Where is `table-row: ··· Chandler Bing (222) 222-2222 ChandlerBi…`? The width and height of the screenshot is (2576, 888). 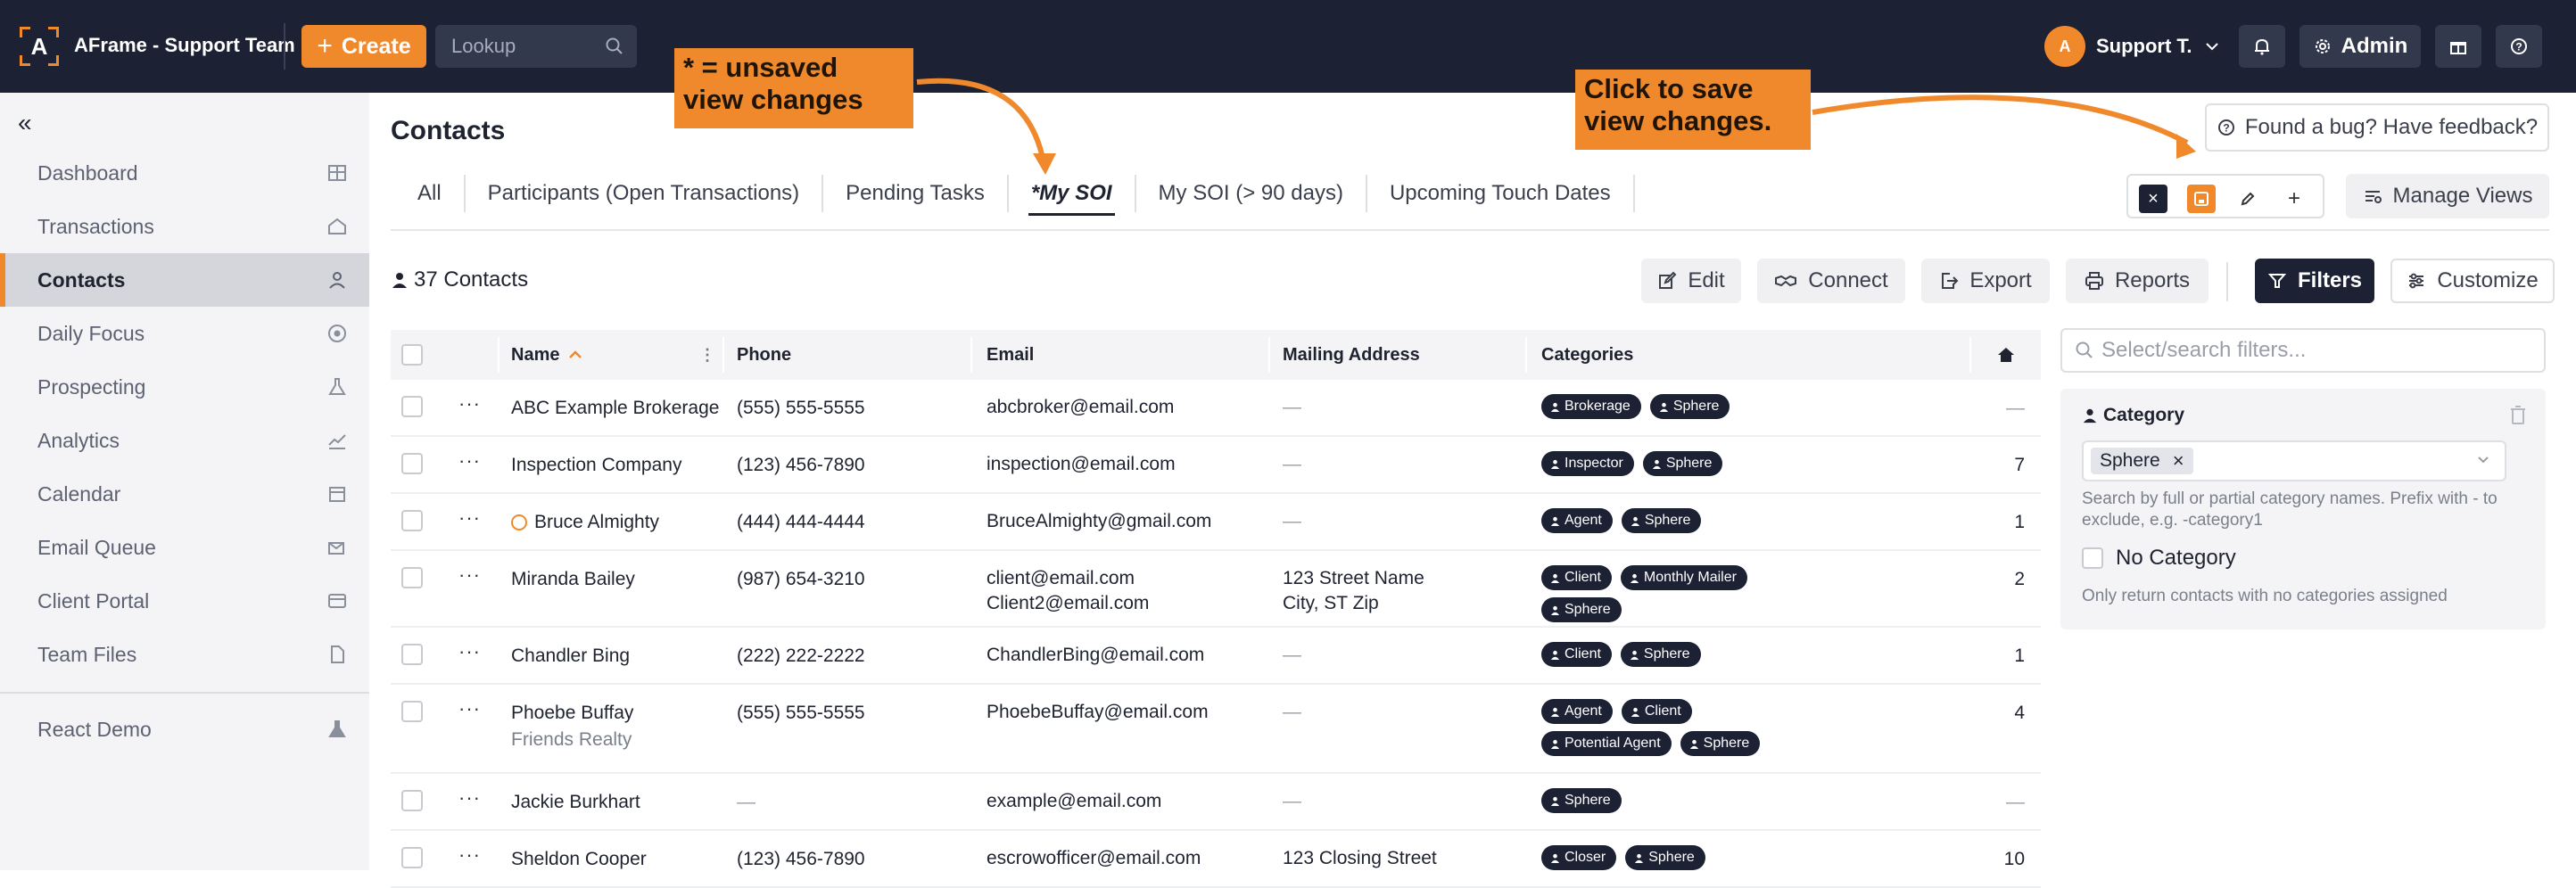 table-row: ··· Chandler Bing (222) 222-2222 ChandlerBi… is located at coordinates (1216, 657).